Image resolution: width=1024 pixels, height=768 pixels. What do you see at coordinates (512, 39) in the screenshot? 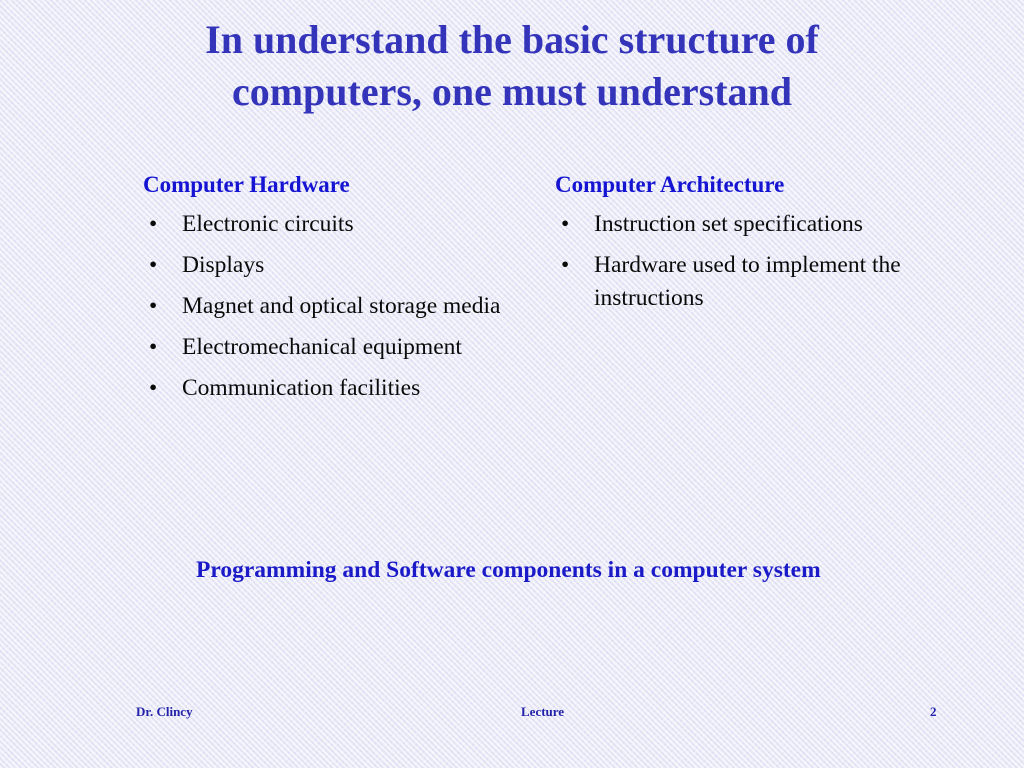
I see `slide-title-line-1: In understand the basic structure of` at bounding box center [512, 39].